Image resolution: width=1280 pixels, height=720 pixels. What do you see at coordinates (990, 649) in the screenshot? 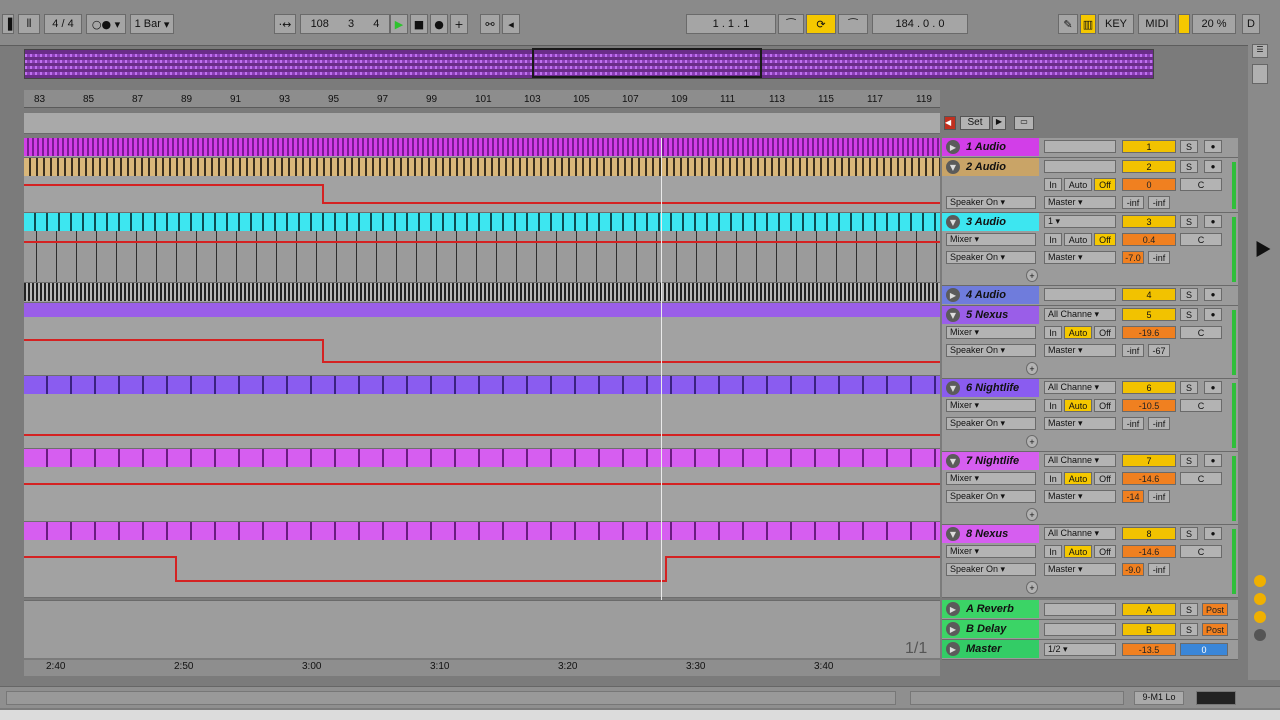
I see `track-name: ▶ Master` at bounding box center [990, 649].